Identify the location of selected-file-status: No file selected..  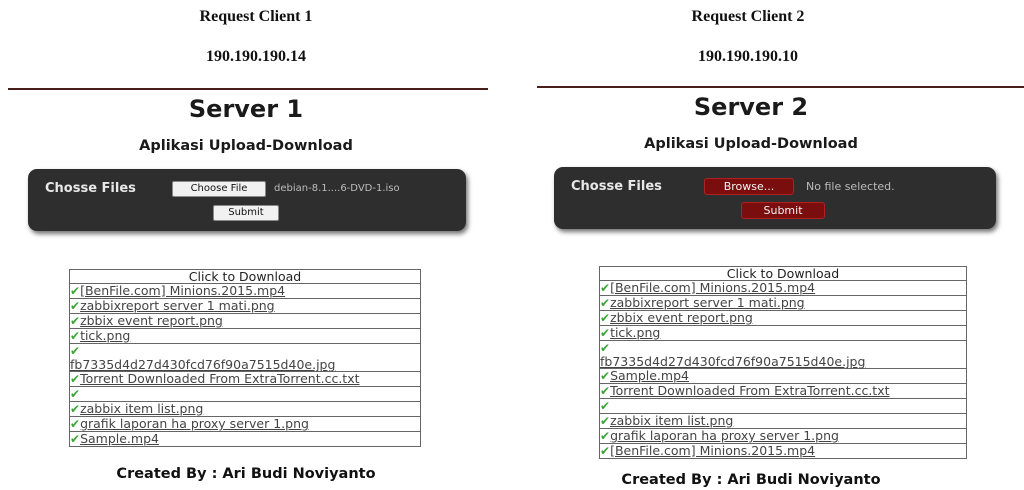
(850, 186).